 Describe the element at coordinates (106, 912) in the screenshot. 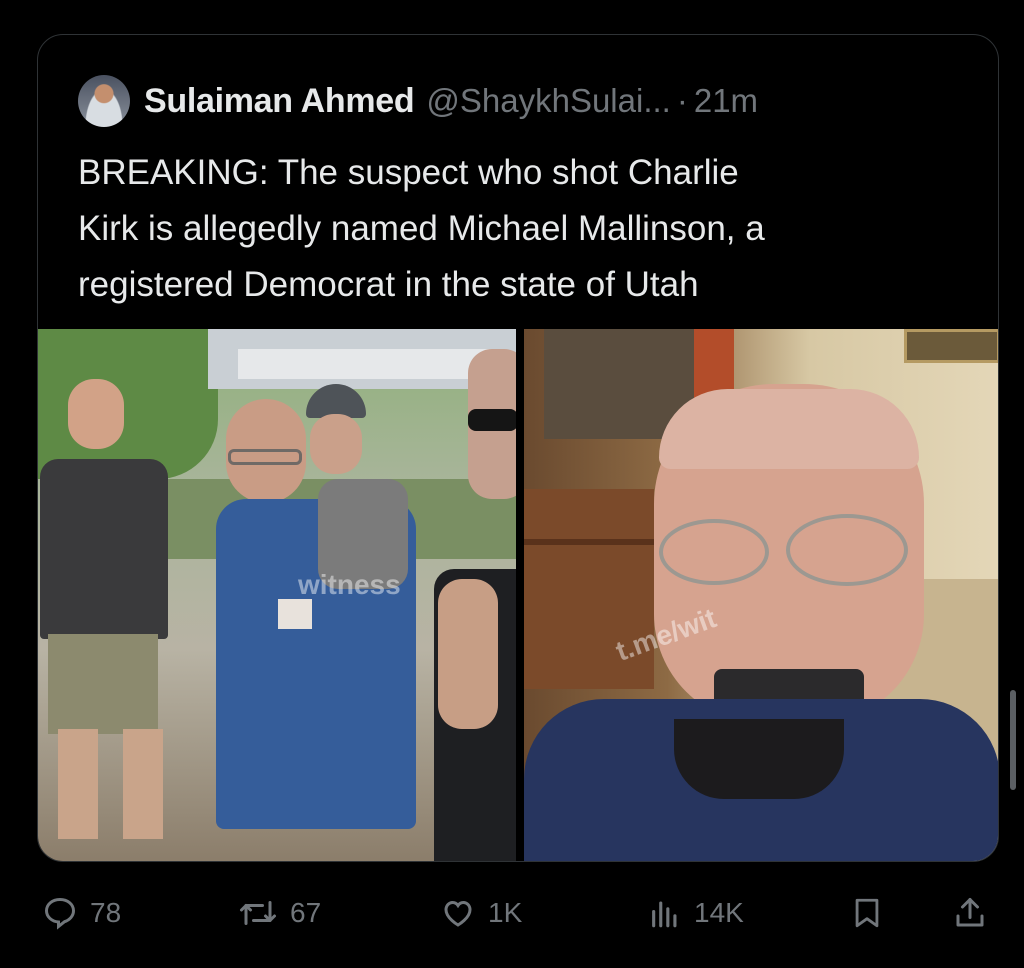

I see `reply-count: 78` at that location.